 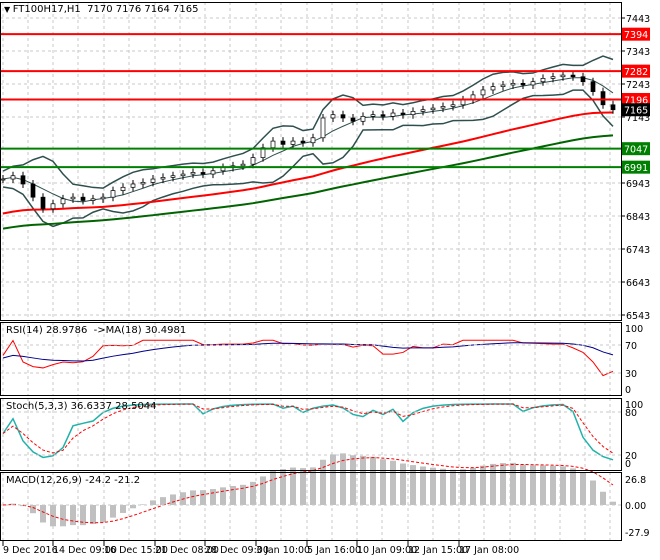 What do you see at coordinates (635, 480) in the screenshot?
I see `macd-tick-label: 26.8` at bounding box center [635, 480].